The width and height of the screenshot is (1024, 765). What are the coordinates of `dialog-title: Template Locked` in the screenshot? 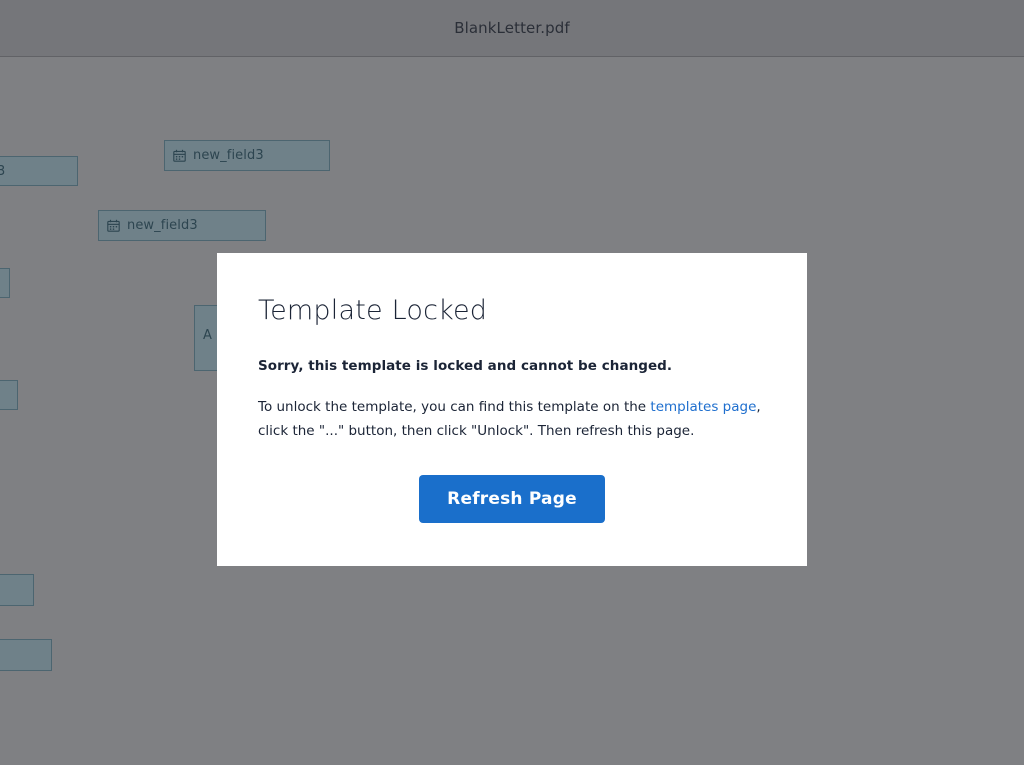 It's located at (373, 310).